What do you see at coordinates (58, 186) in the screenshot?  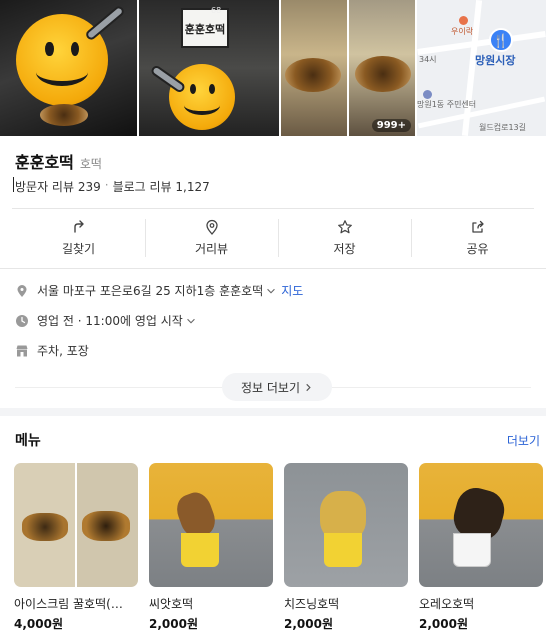 I see `visitor-reviews-link: 방문자 리뷰 239` at bounding box center [58, 186].